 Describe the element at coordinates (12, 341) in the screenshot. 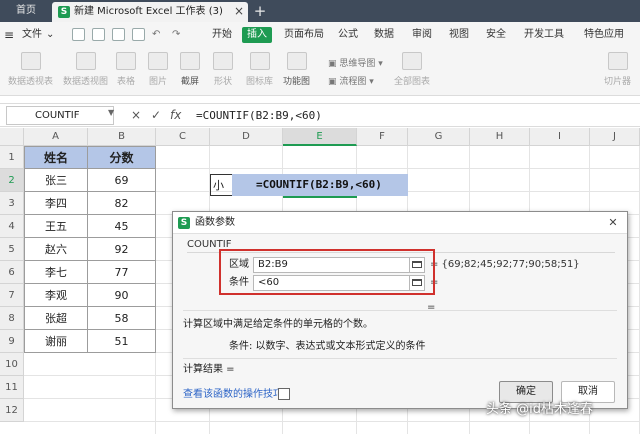

I see `row-header-9: 9` at that location.